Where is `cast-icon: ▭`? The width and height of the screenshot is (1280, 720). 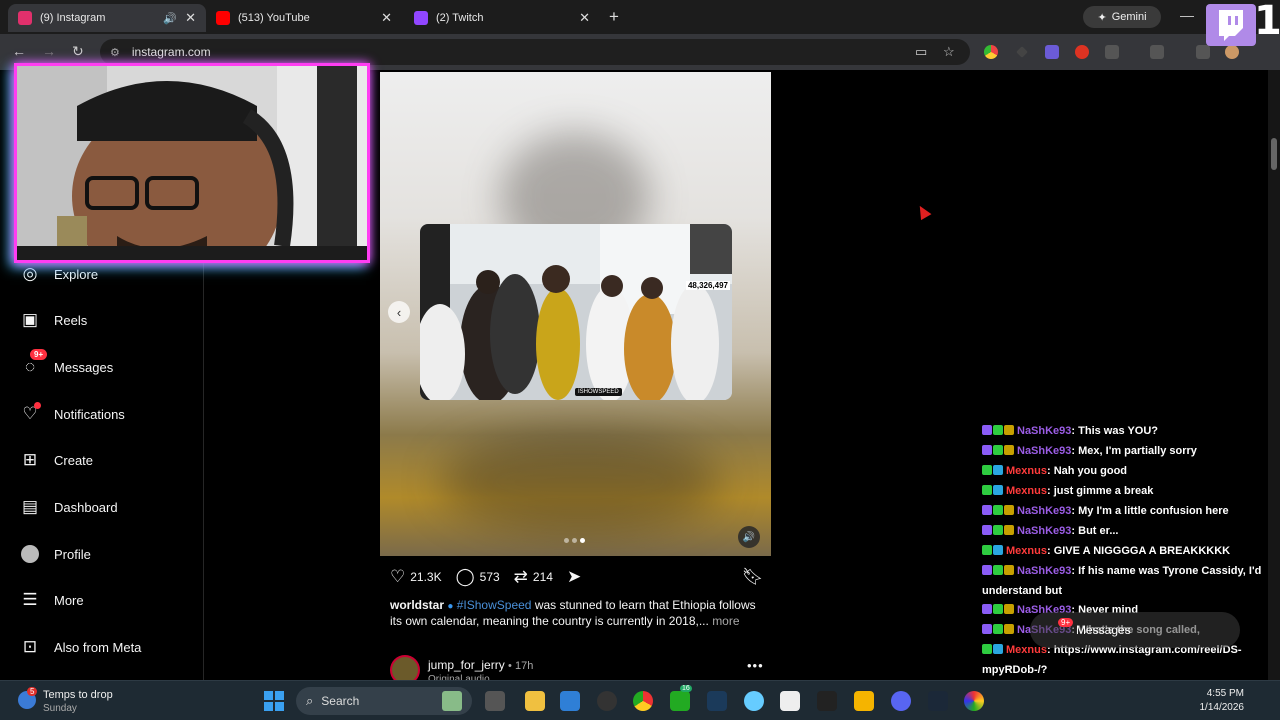
cast-icon: ▭ is located at coordinates (921, 52).